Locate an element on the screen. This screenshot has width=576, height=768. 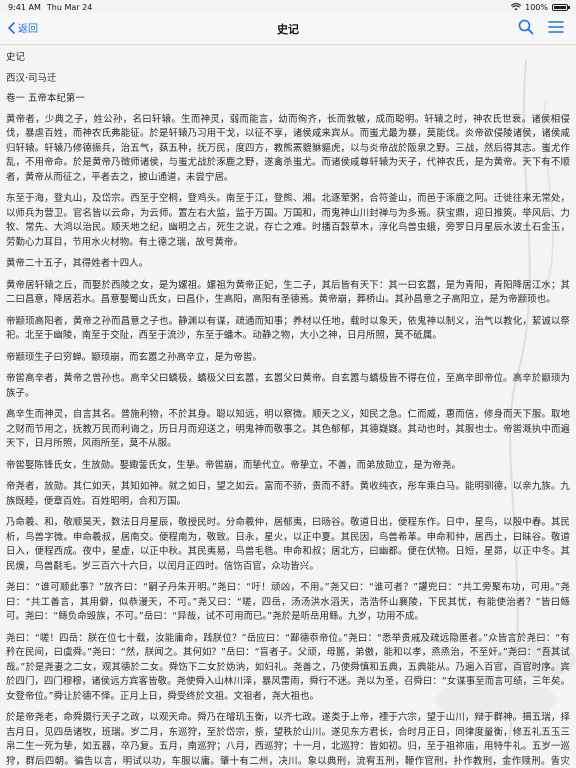
book-author: 西汉·司马迁 is located at coordinates (31, 78).